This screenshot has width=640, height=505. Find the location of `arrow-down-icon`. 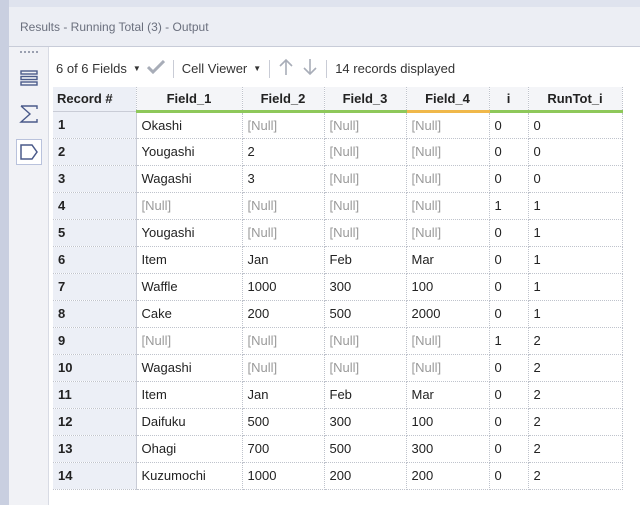

arrow-down-icon is located at coordinates (310, 68).